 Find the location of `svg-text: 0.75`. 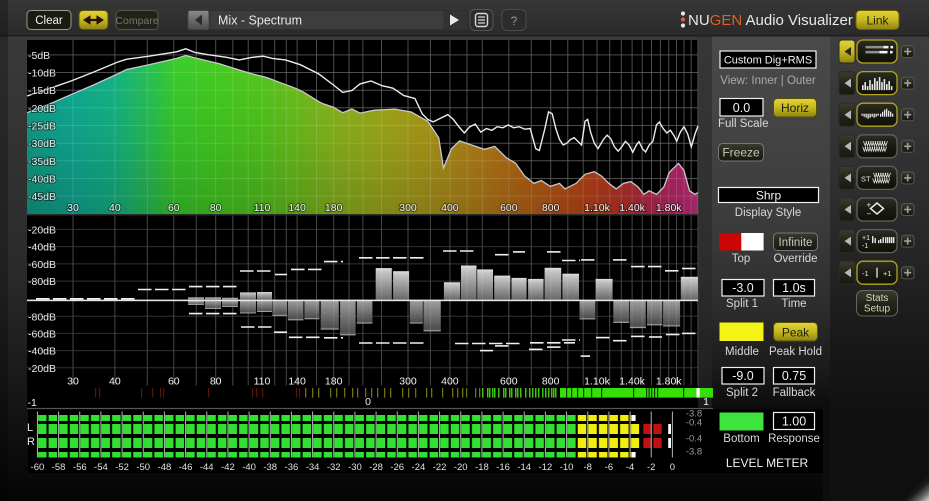

svg-text: 0.75 is located at coordinates (794, 376).